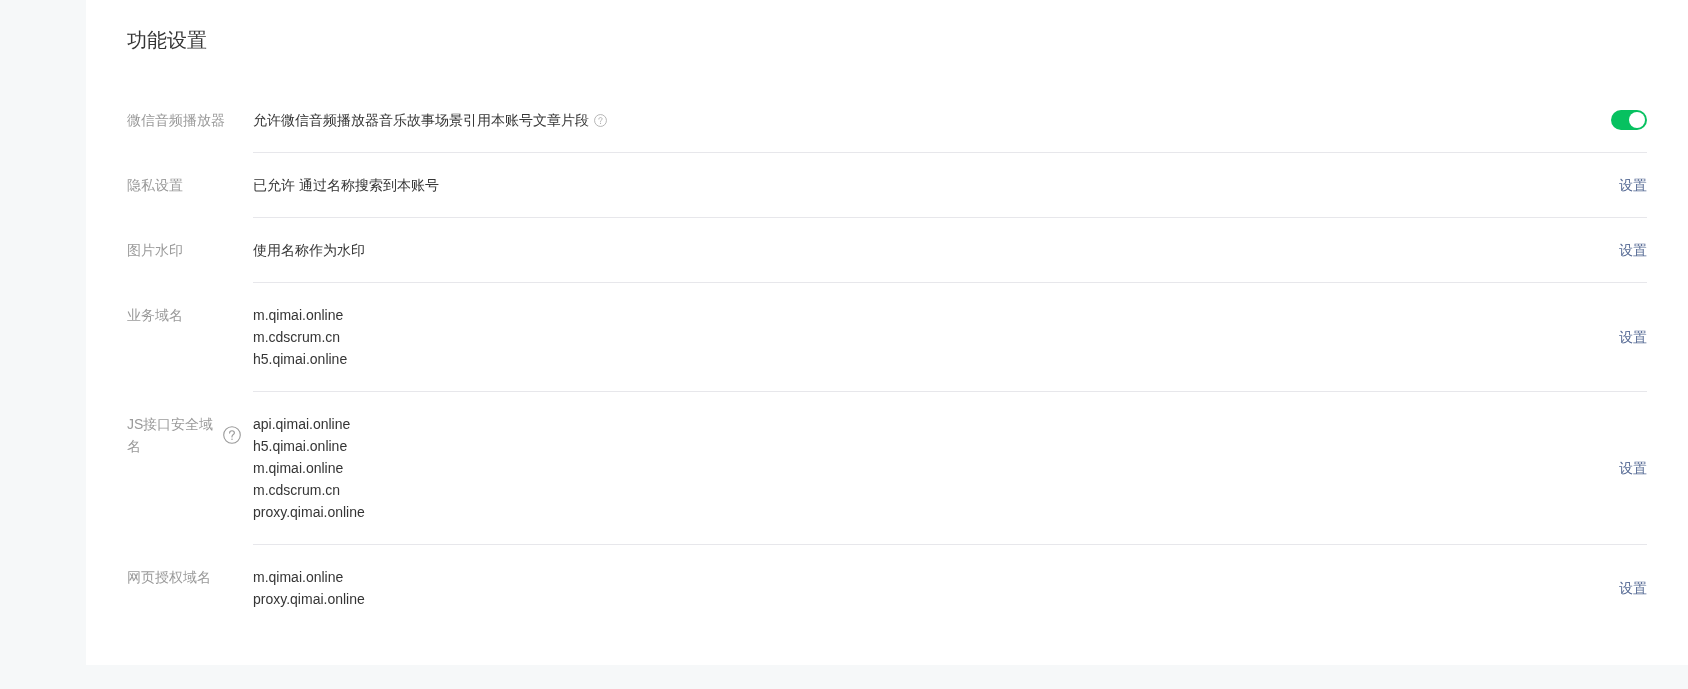 The image size is (1688, 689). Describe the element at coordinates (167, 40) in the screenshot. I see `section-title: 功能设置` at that location.